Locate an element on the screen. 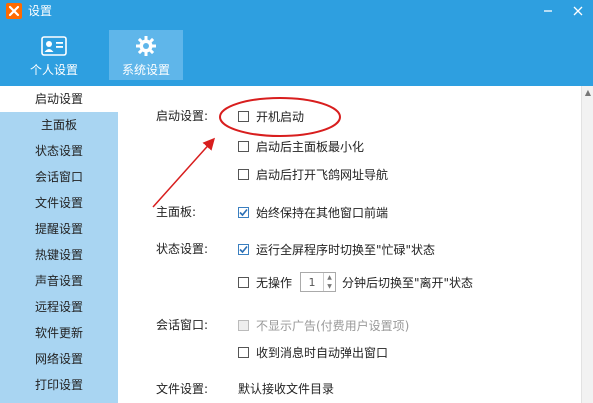 The width and height of the screenshot is (593, 403). tab-system-settings: 系统设置 is located at coordinates (146, 55).